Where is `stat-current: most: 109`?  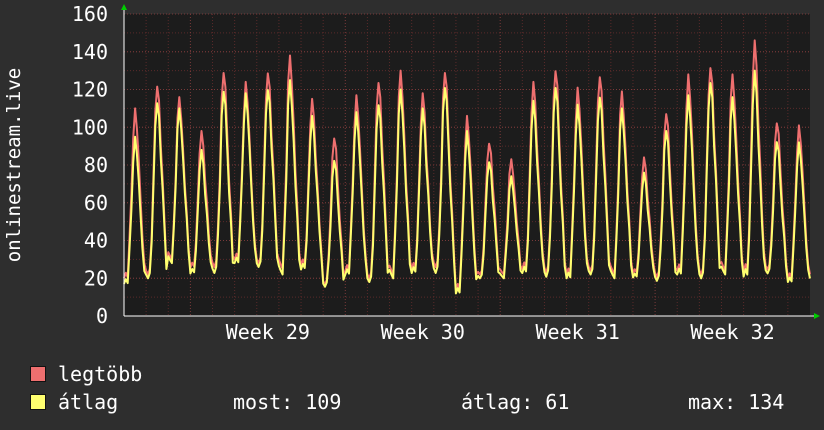 stat-current: most: 109 is located at coordinates (287, 402).